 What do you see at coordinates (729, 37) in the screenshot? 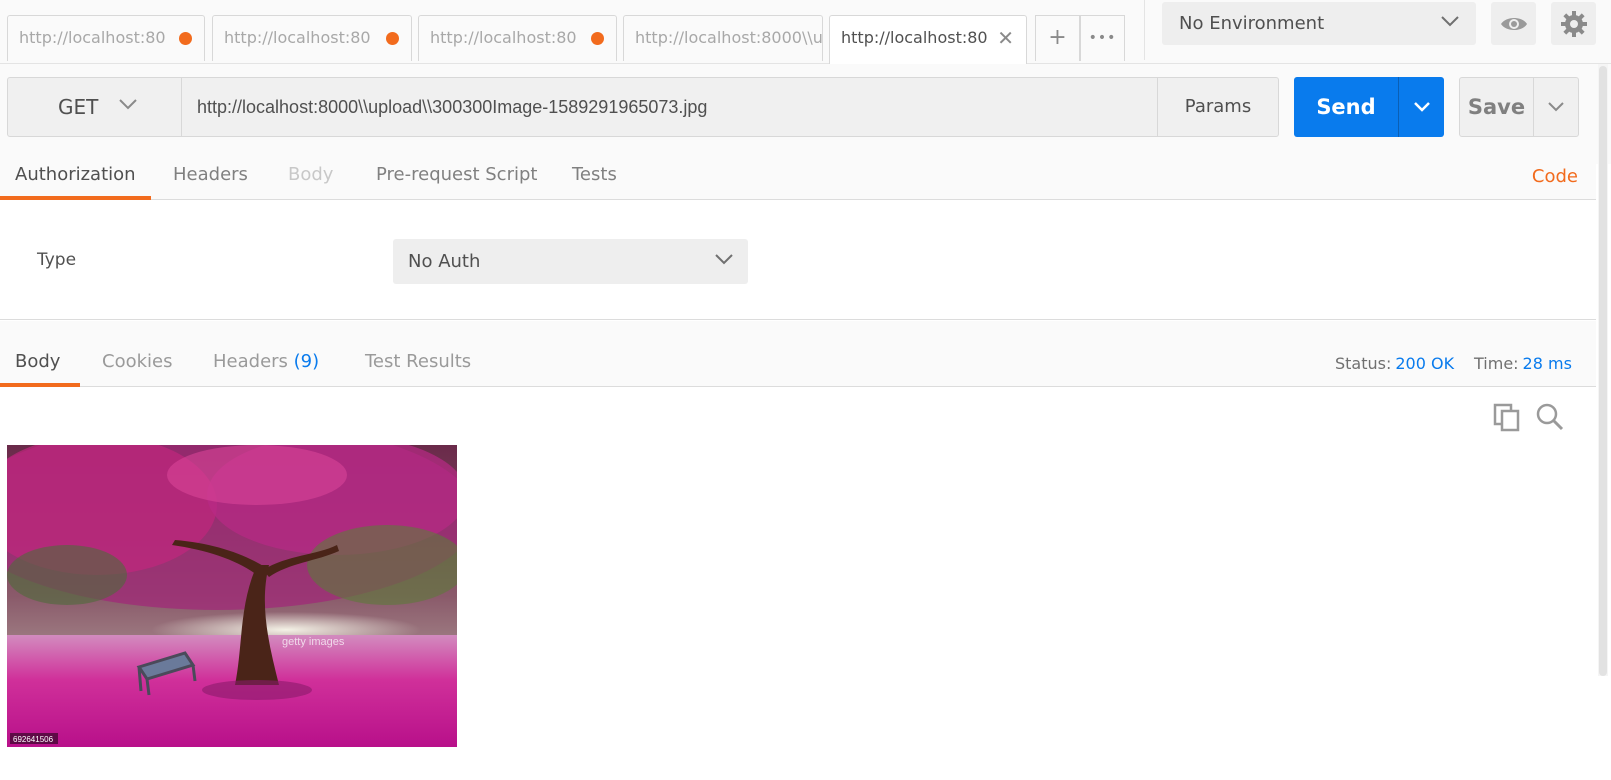
I see `tab-label: http://localhost:8000\\up` at bounding box center [729, 37].